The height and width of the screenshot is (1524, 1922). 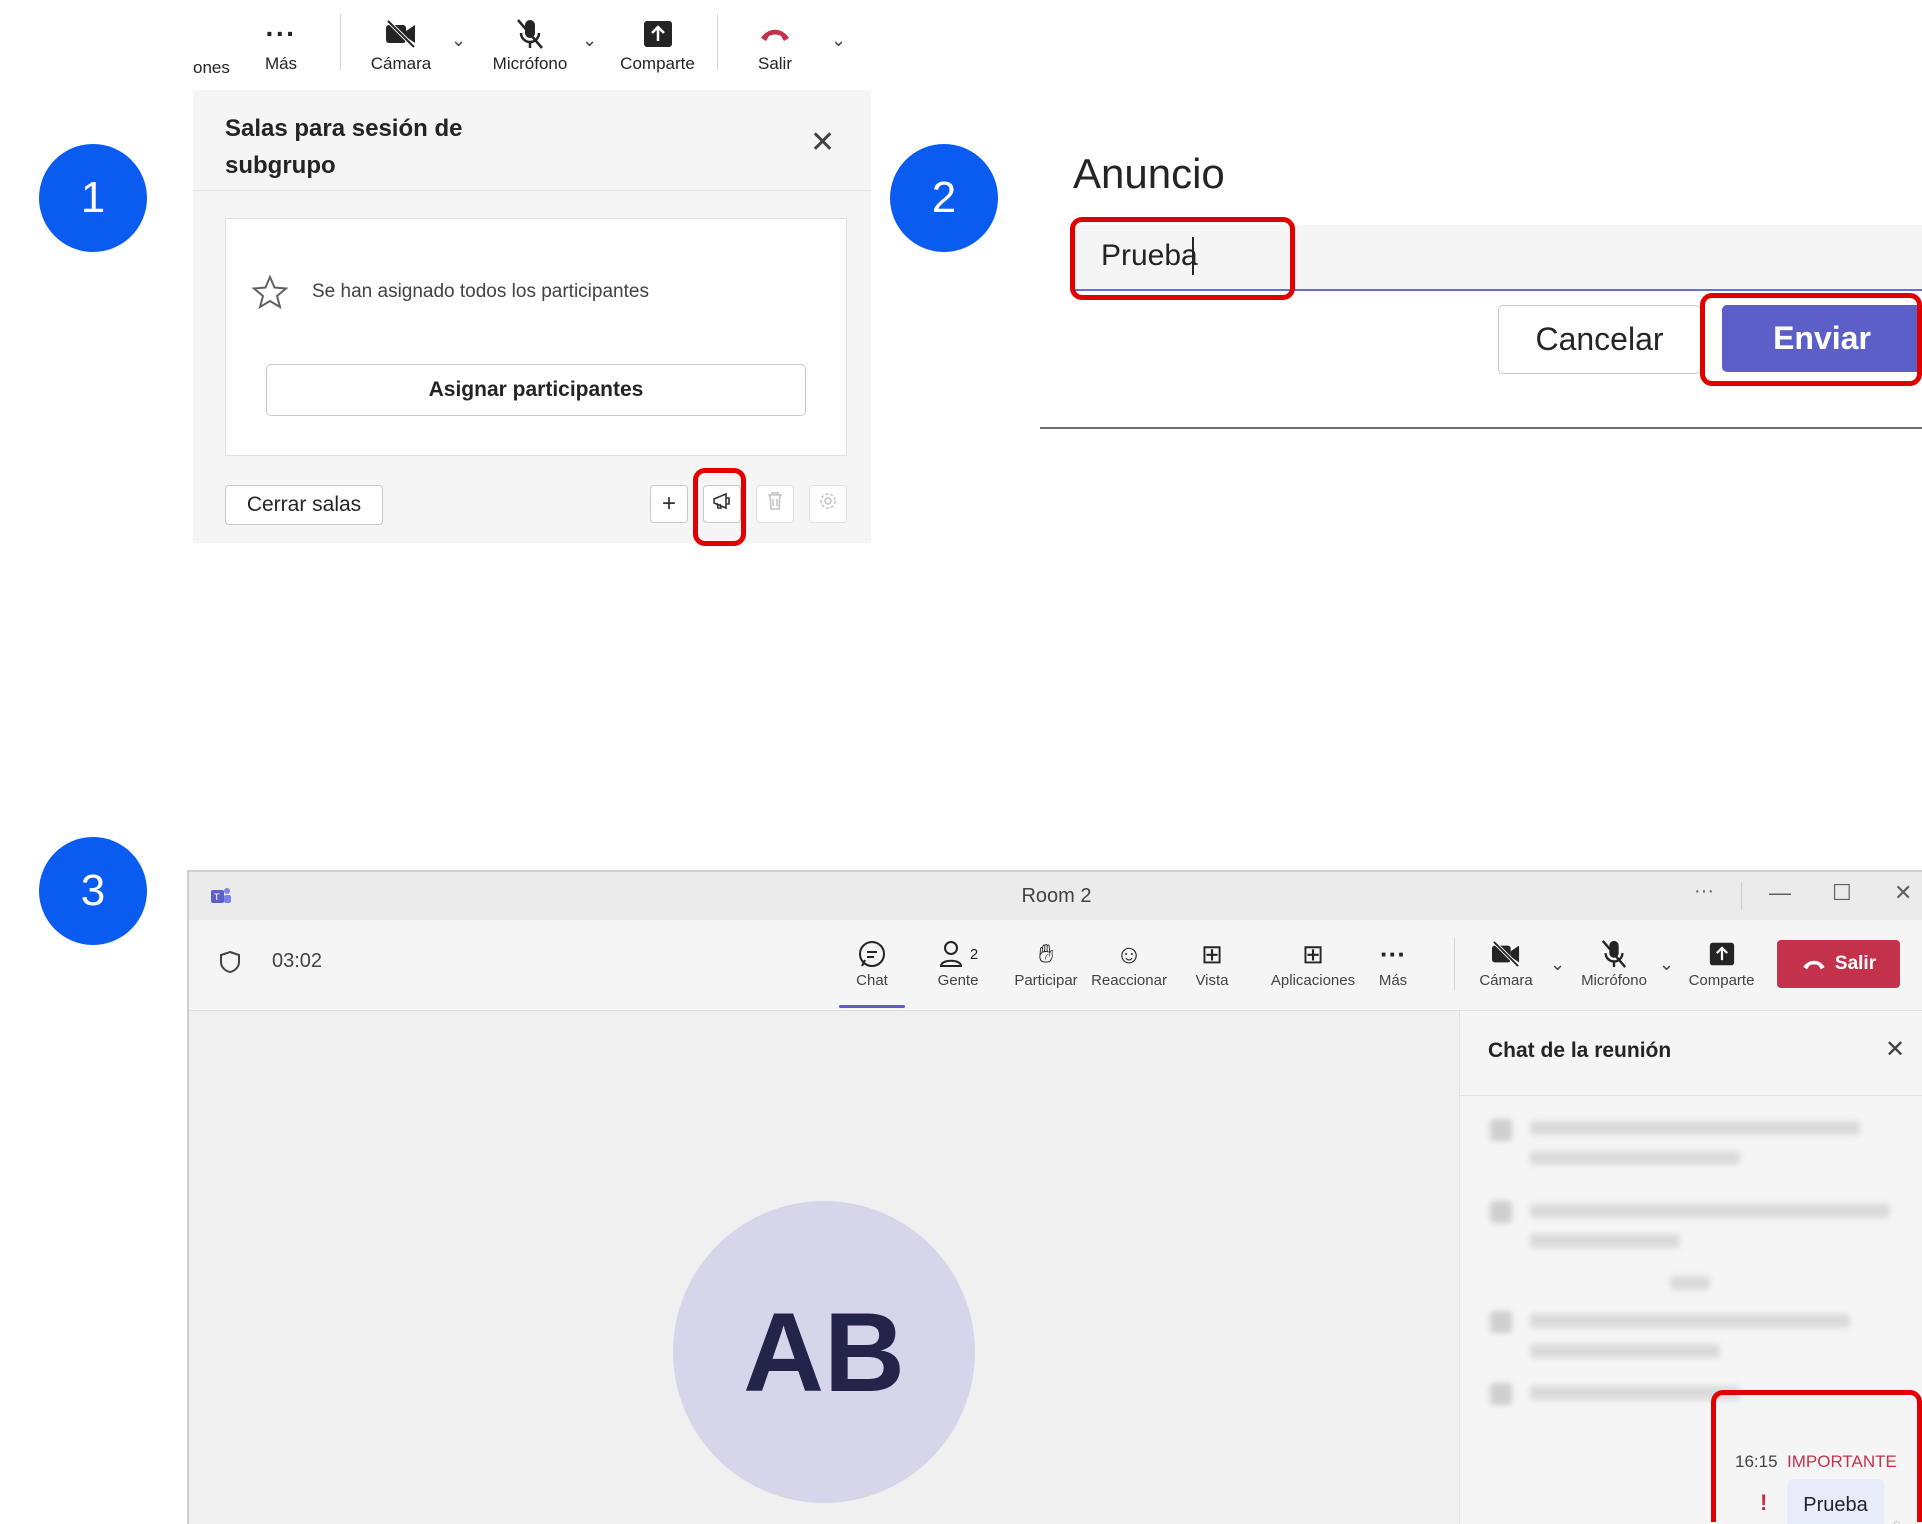 What do you see at coordinates (1903, 893) in the screenshot?
I see `close-window-icon: ✕` at bounding box center [1903, 893].